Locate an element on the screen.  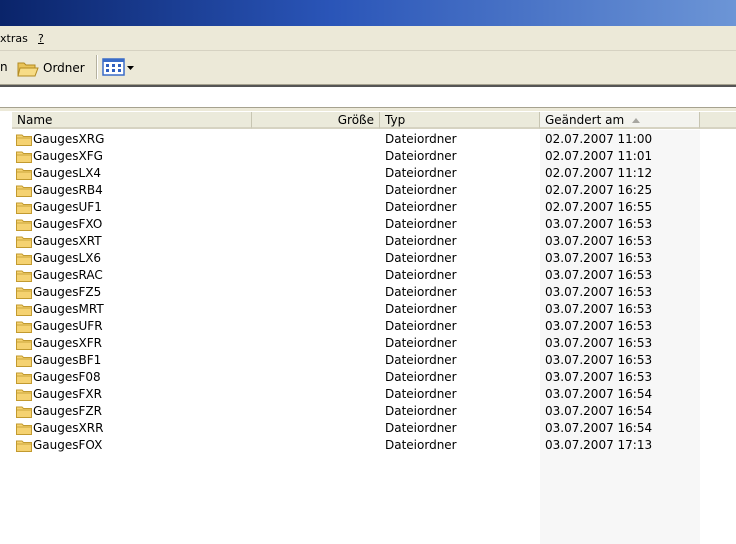
file-row: GaugesXRT Dateiordner 03.07.2007 16:53 is located at coordinates (364, 241).